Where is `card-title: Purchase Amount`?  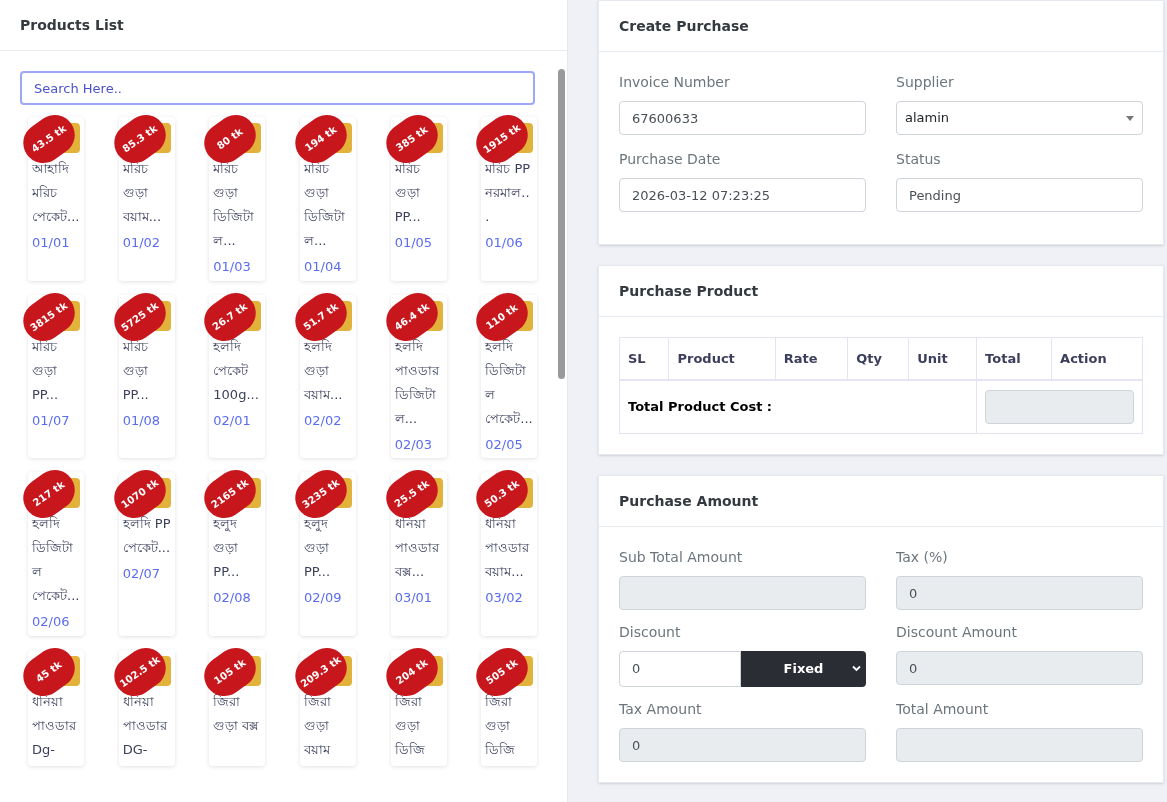 card-title: Purchase Amount is located at coordinates (689, 501).